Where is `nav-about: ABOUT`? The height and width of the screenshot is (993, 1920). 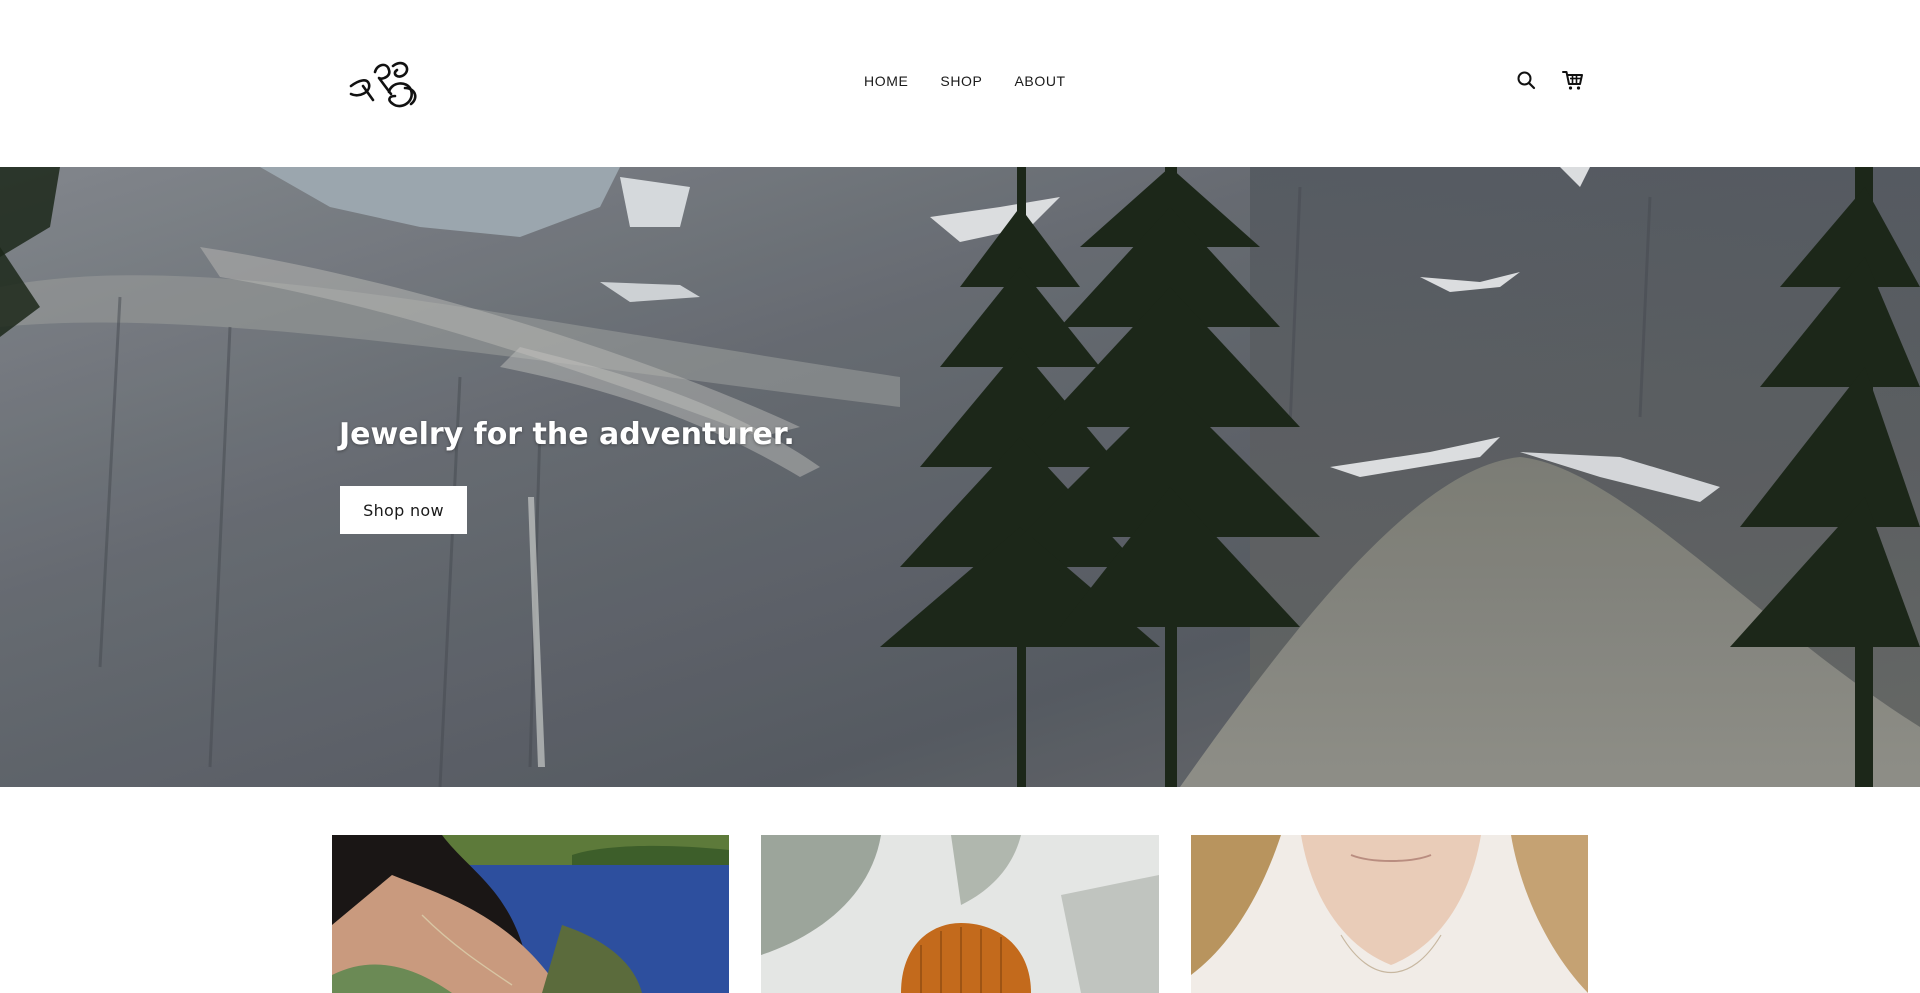
nav-about: ABOUT is located at coordinates (1039, 81).